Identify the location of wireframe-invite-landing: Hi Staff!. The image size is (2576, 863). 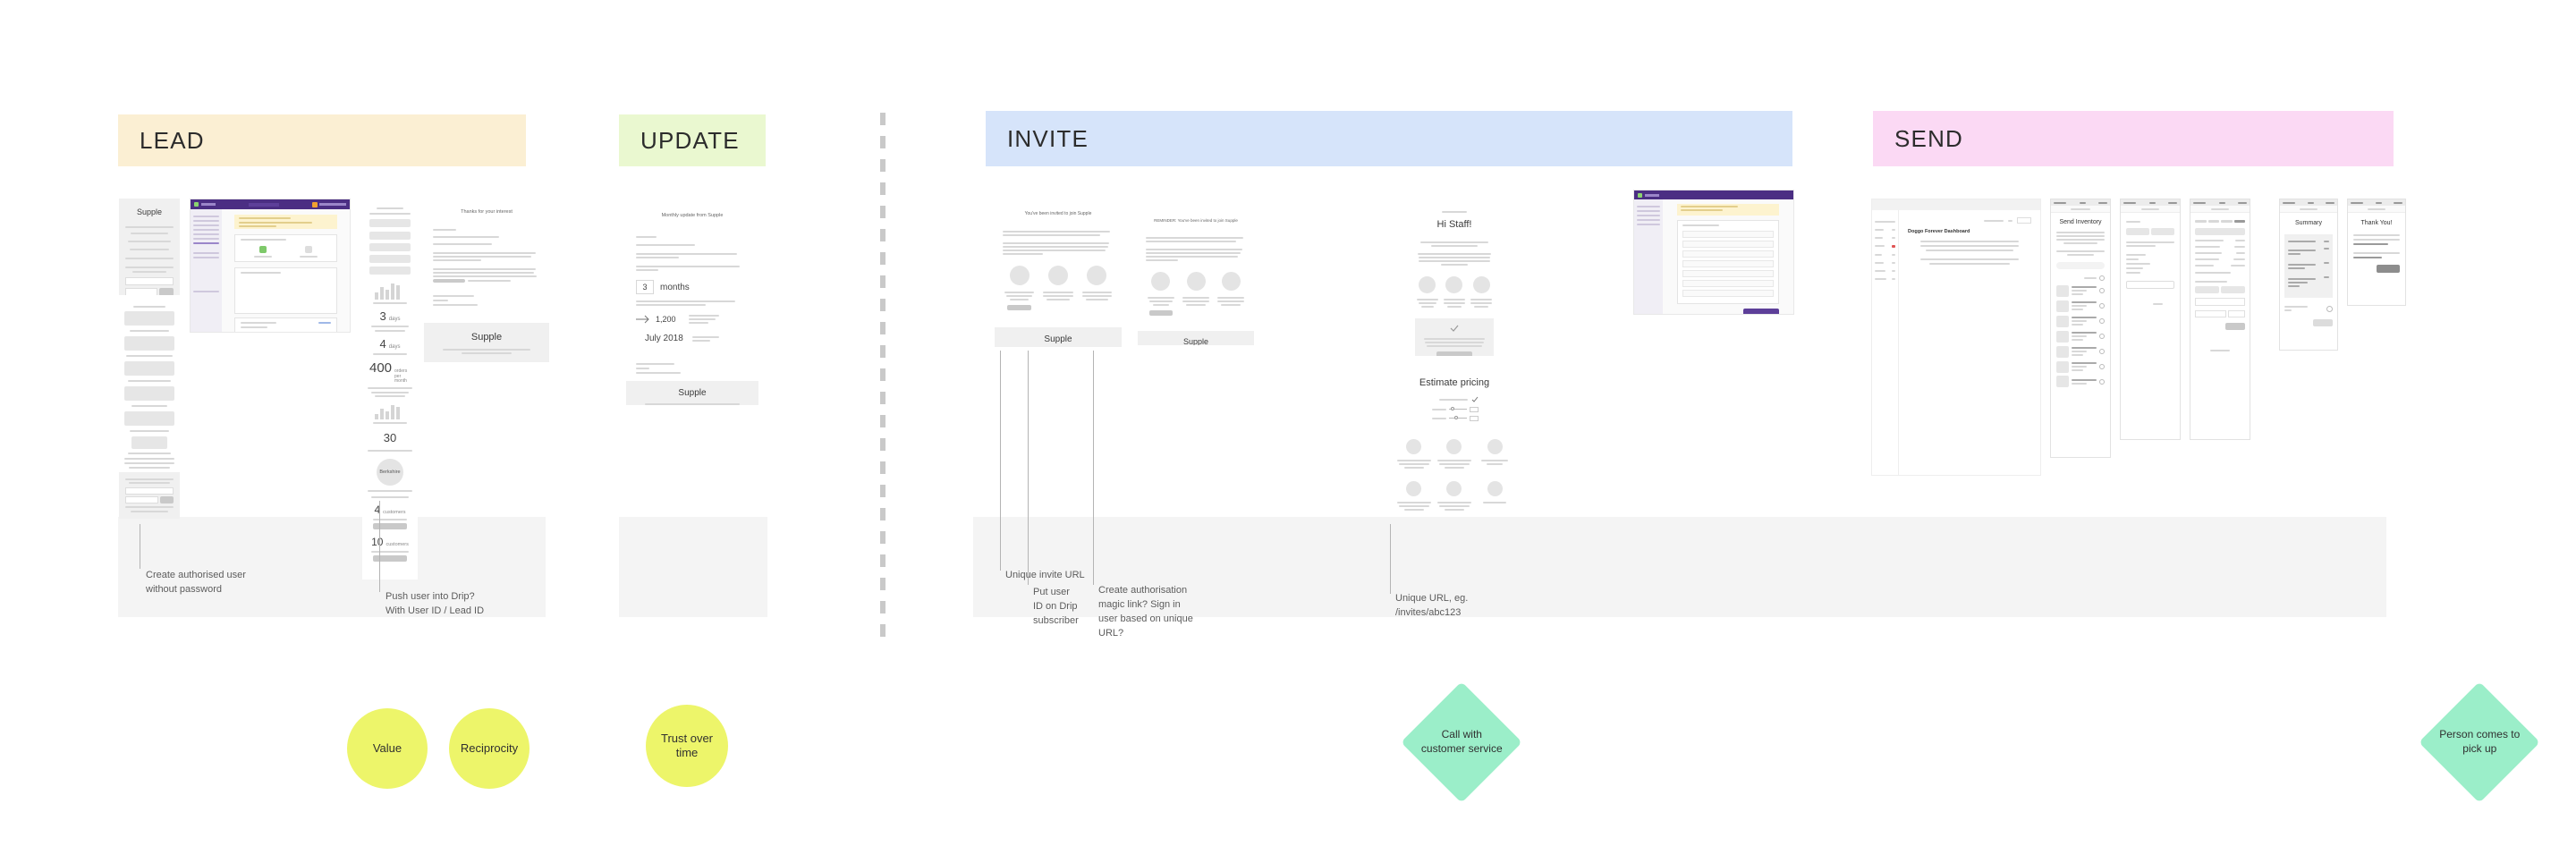
(1454, 280).